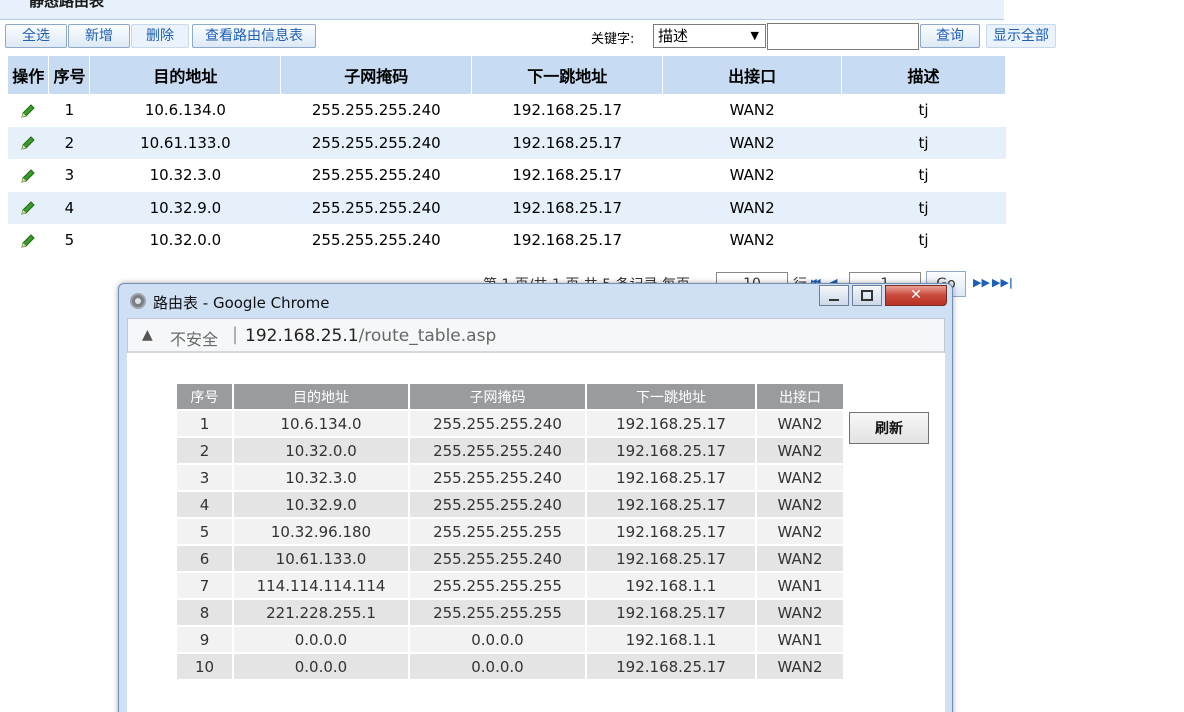 This screenshot has width=1184, height=712. I want to click on cell-index: 1, so click(204, 423).